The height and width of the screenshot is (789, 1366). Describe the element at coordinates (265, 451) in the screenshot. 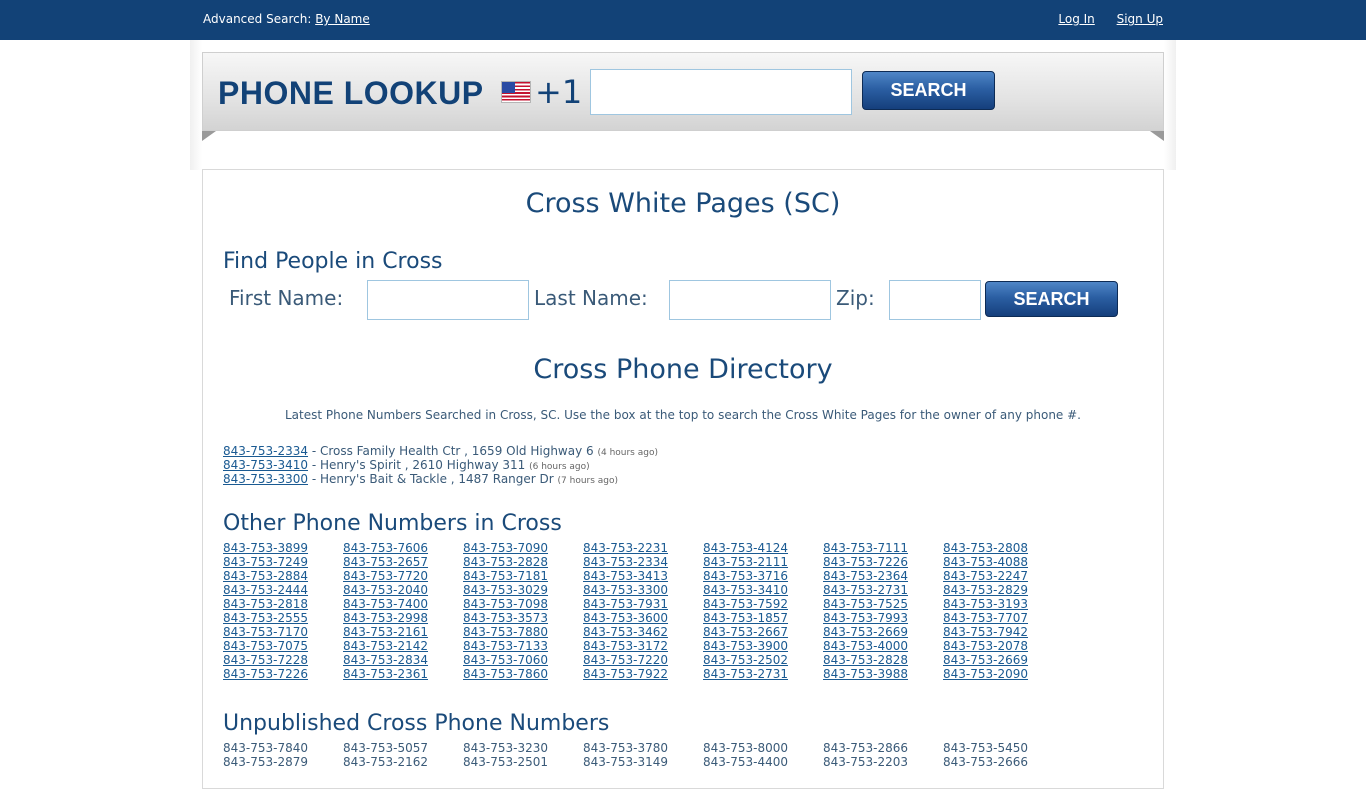

I see `recent-phone-link: 843-753-2334` at that location.